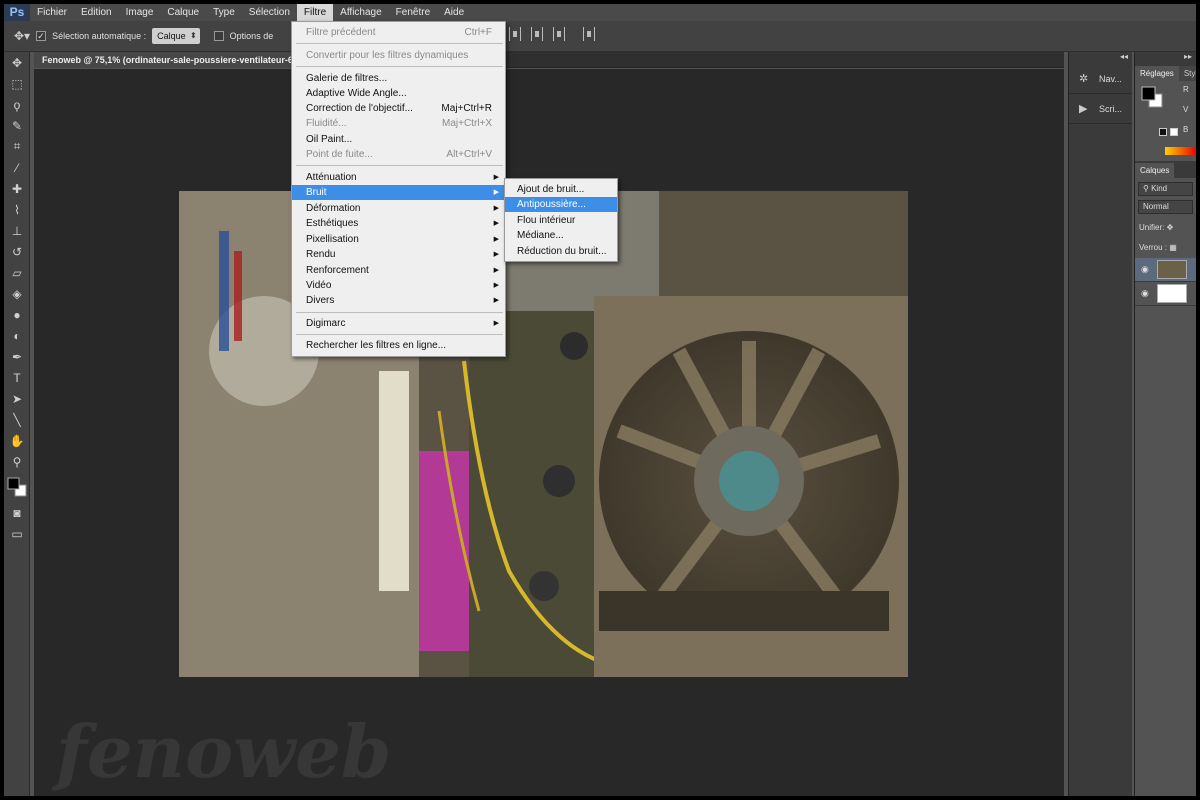 The width and height of the screenshot is (1200, 800). What do you see at coordinates (561, 220) in the screenshot?
I see `menu-item-flou-interieur: Flou intérieur` at bounding box center [561, 220].